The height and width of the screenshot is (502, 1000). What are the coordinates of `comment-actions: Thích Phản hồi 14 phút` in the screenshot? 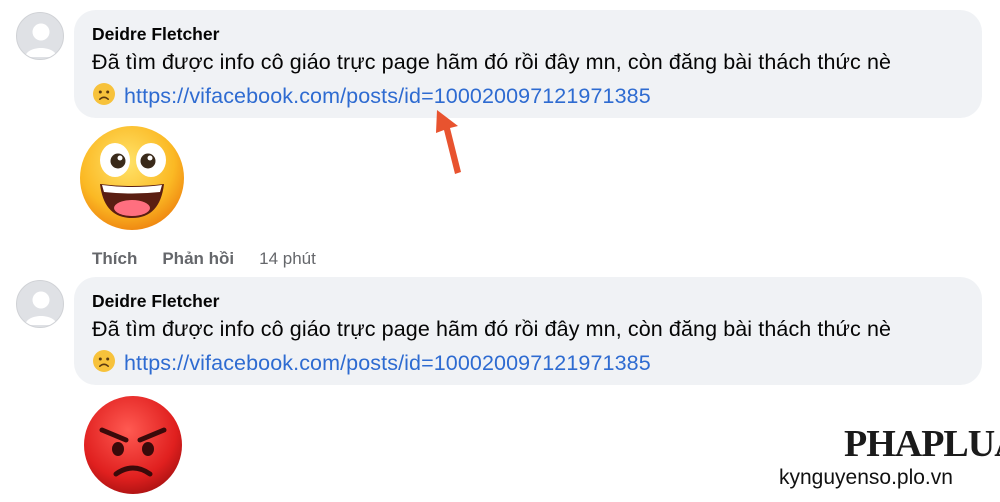 It's located at (204, 259).